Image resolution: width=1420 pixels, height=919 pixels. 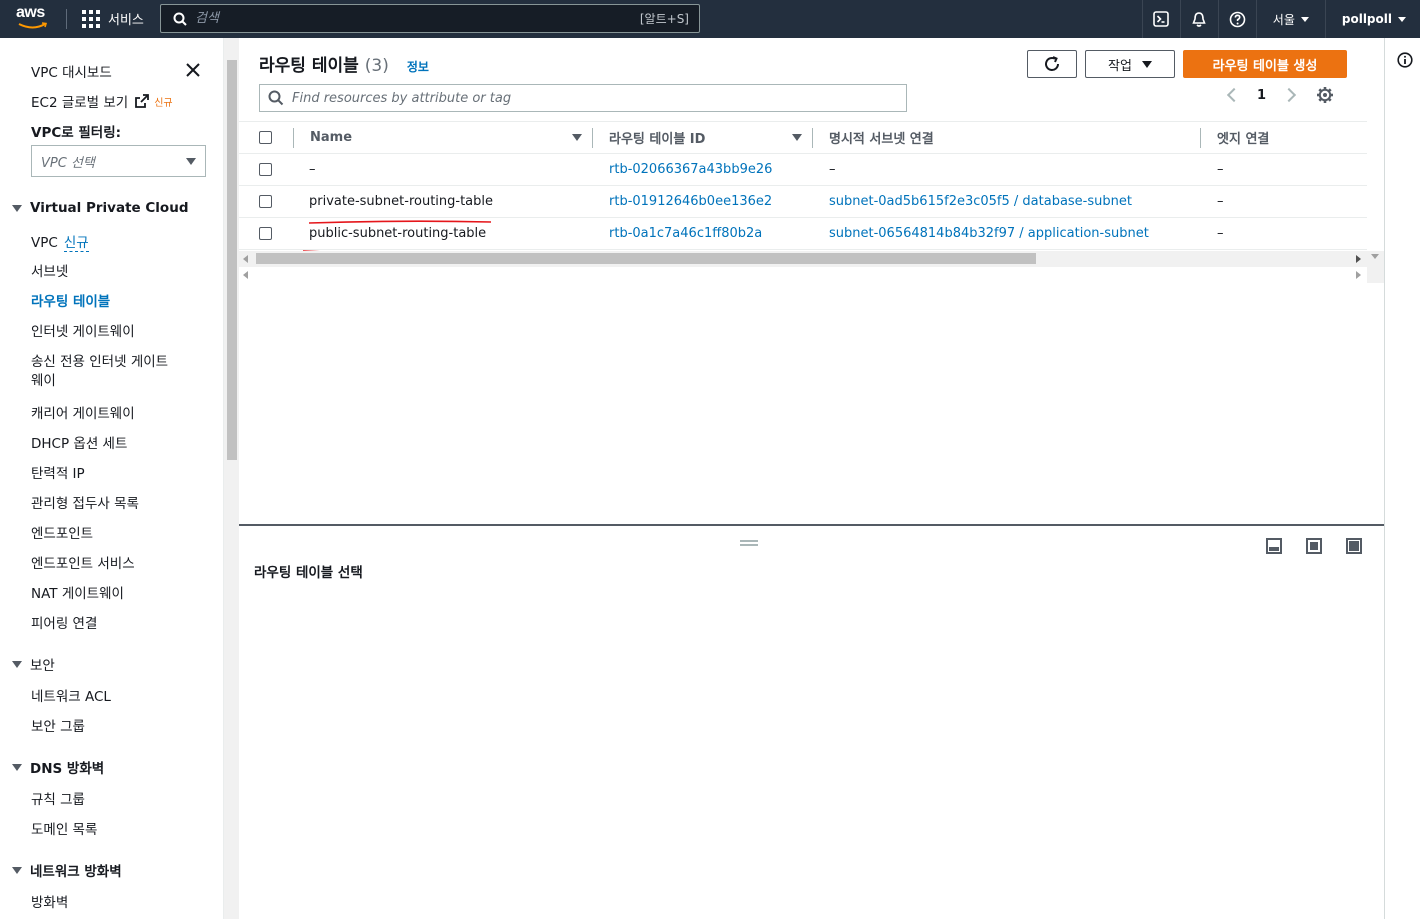 I want to click on sidebar-section-dns-firewall: DNS 방화벽, so click(x=58, y=767).